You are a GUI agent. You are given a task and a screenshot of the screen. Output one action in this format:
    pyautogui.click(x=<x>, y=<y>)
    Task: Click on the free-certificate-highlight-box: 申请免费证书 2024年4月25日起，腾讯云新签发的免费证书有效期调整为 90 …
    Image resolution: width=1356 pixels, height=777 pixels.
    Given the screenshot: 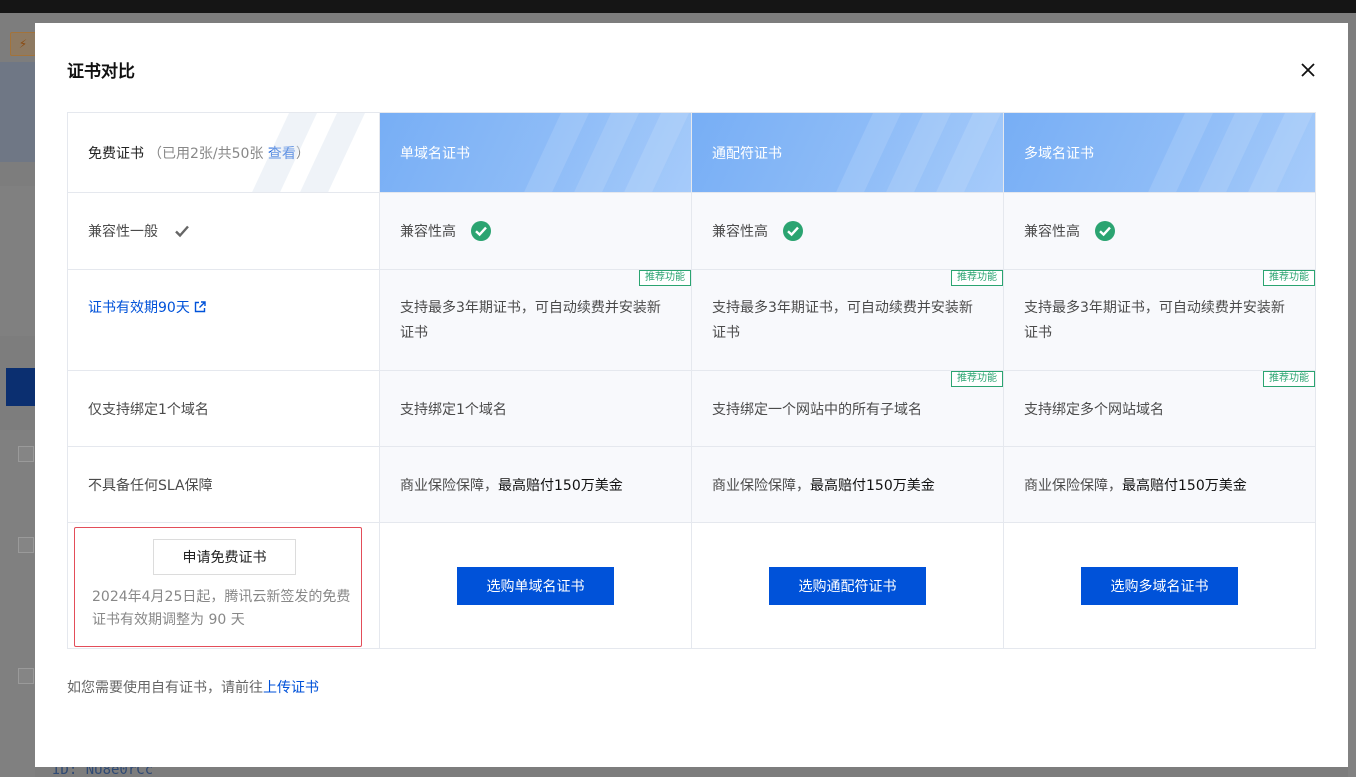 What is the action you would take?
    pyautogui.click(x=218, y=587)
    